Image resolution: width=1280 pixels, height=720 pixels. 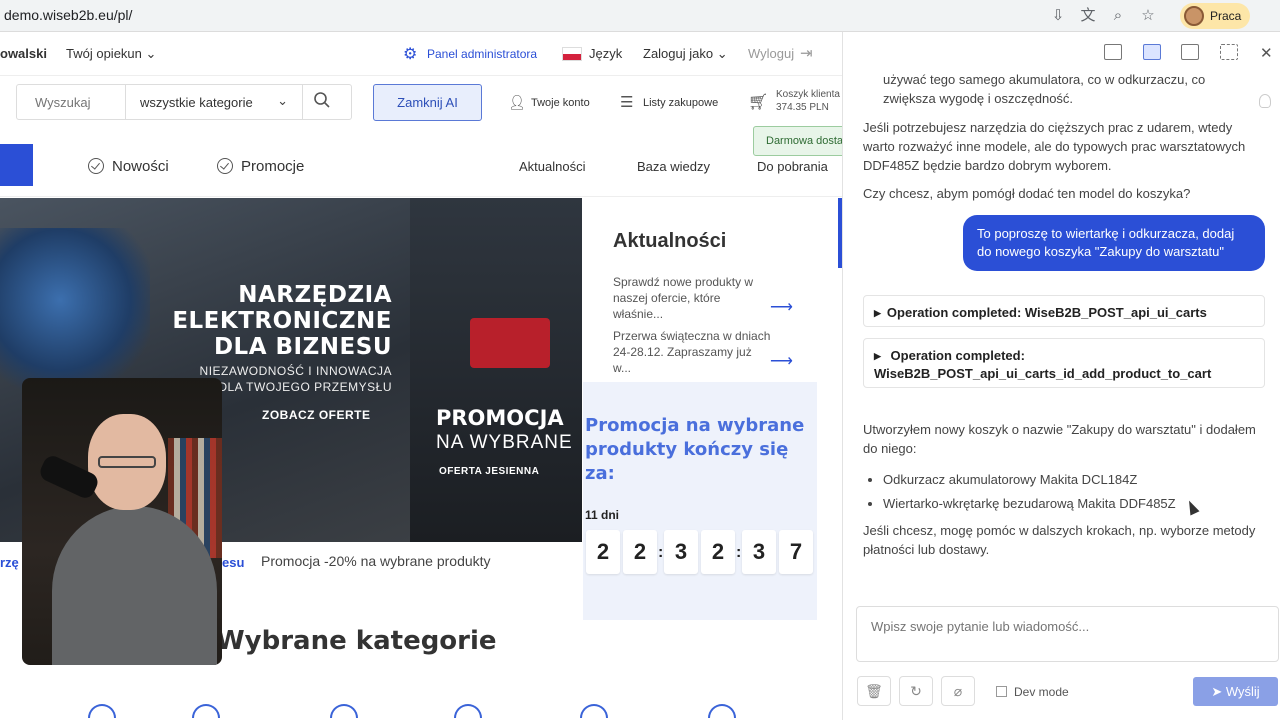 I want to click on hero-caption: Promocja -20% na wybrane produkty, so click(x=376, y=561).